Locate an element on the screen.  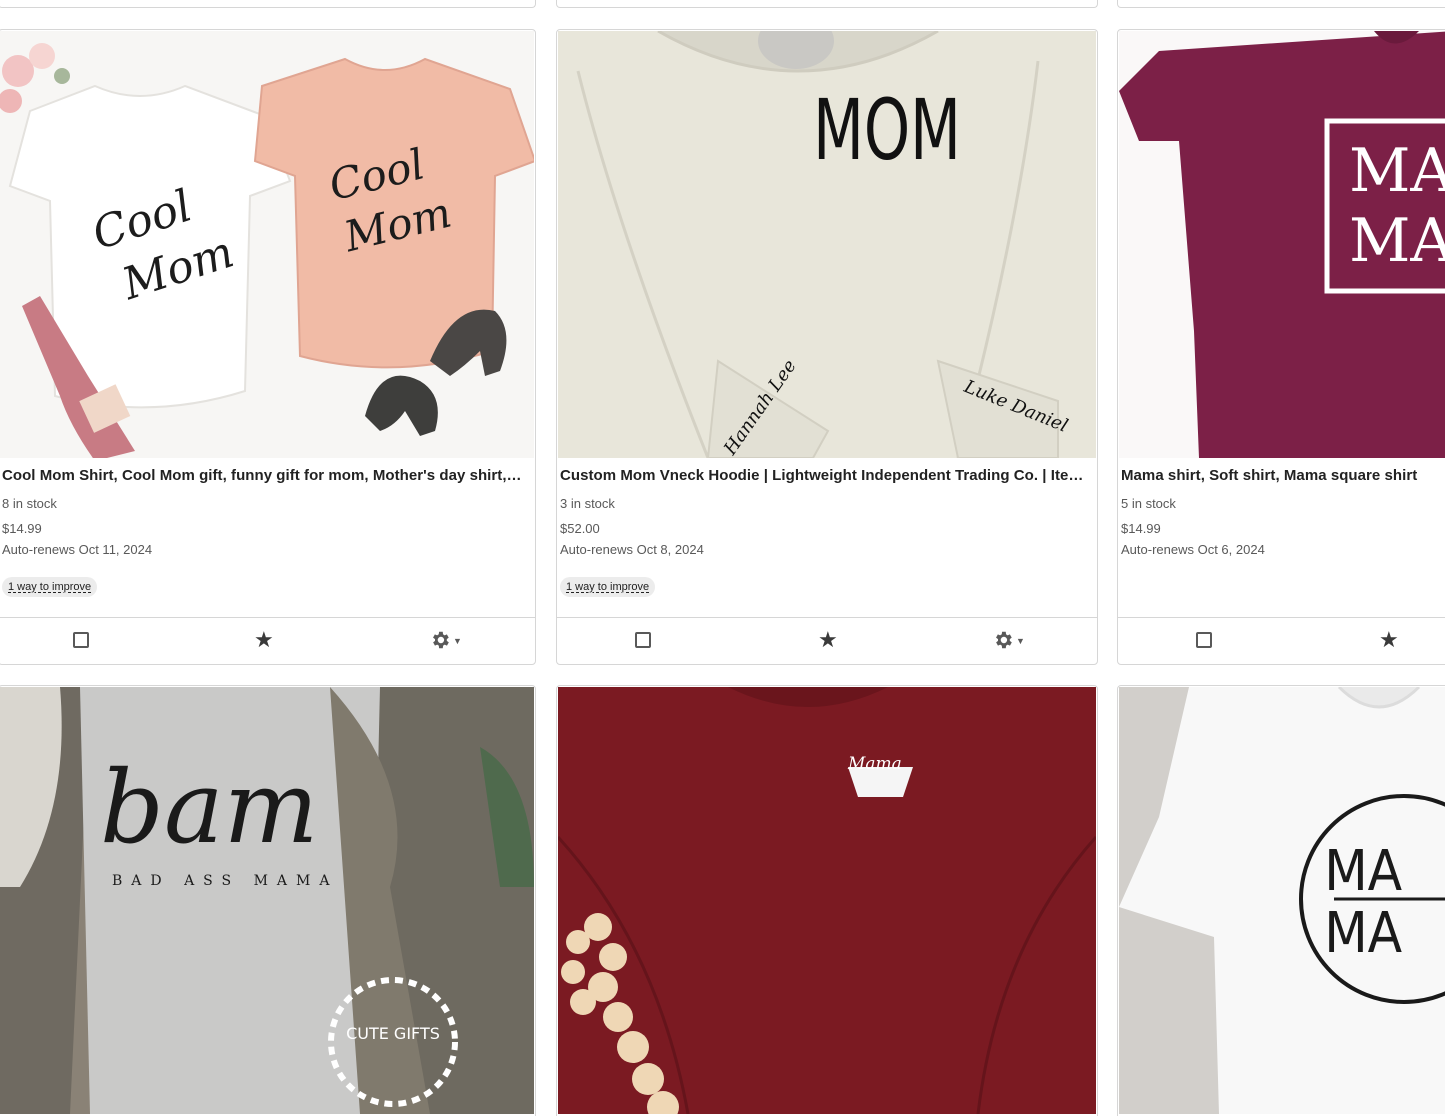
listing-image: Mama is located at coordinates (827, 900).